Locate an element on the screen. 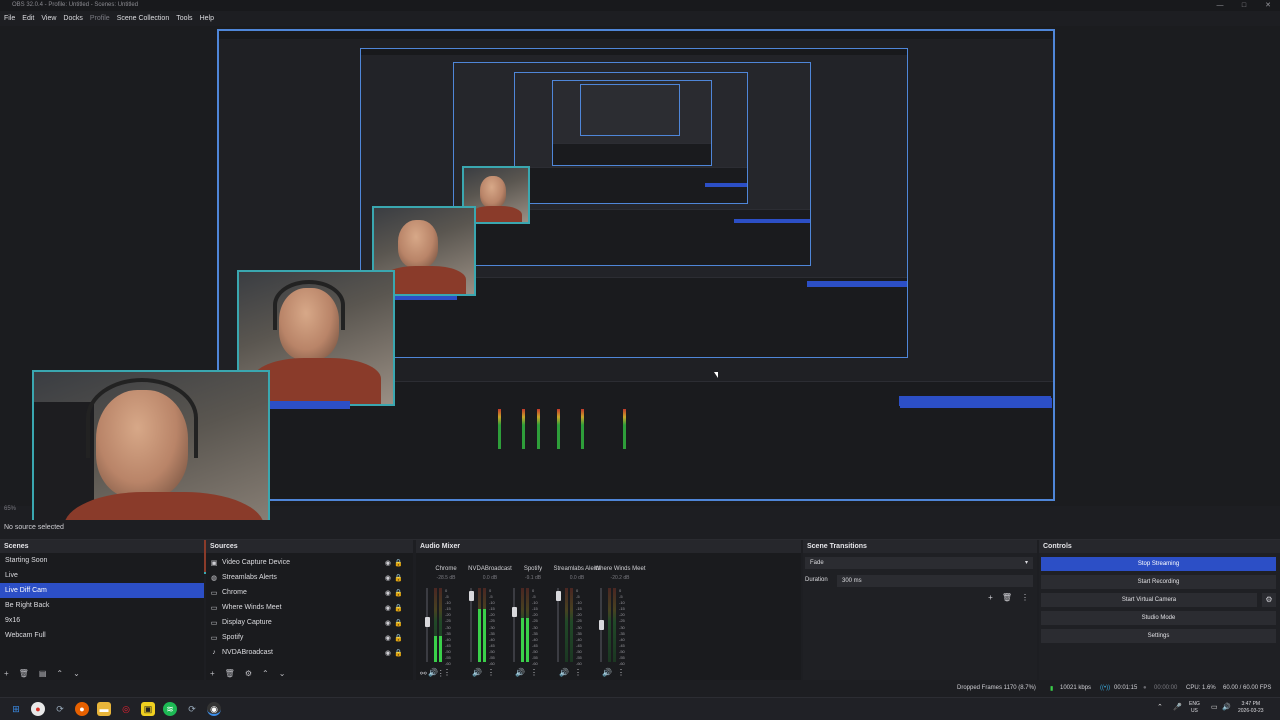 The image size is (1280, 720). transition-select: Fade ▾ is located at coordinates (919, 563).